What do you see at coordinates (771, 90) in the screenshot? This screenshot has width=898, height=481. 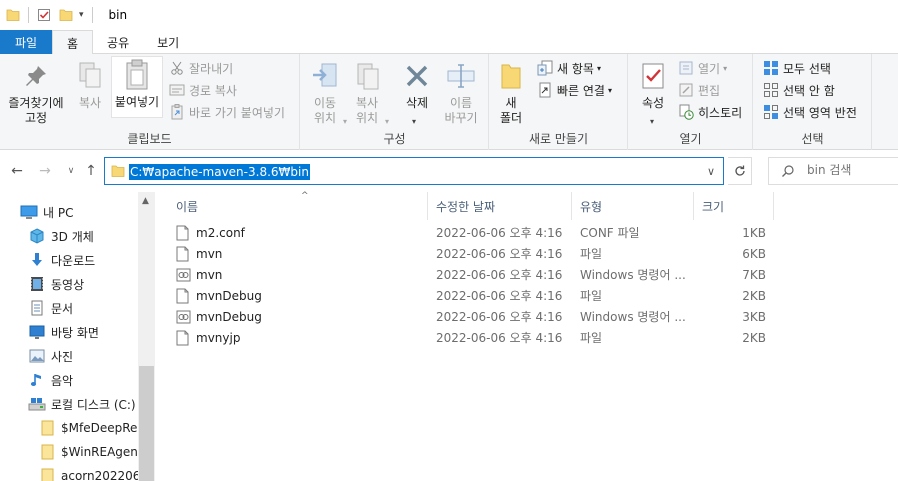 I see `select-none-icon` at bounding box center [771, 90].